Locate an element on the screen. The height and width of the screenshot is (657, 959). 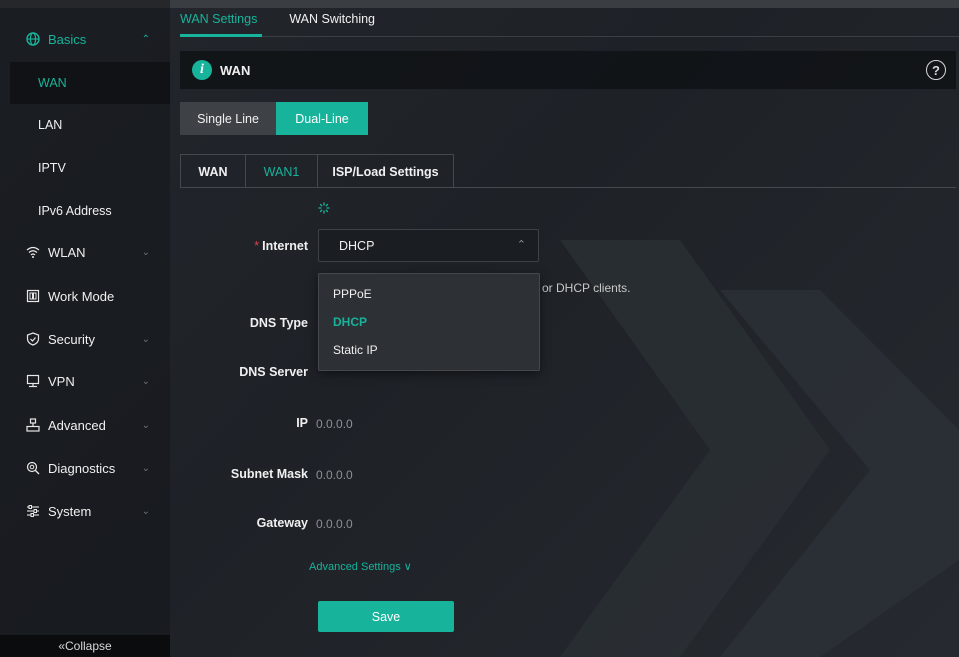
tab-isp-load-settings: ISP/Load Settings is located at coordinates (385, 171).